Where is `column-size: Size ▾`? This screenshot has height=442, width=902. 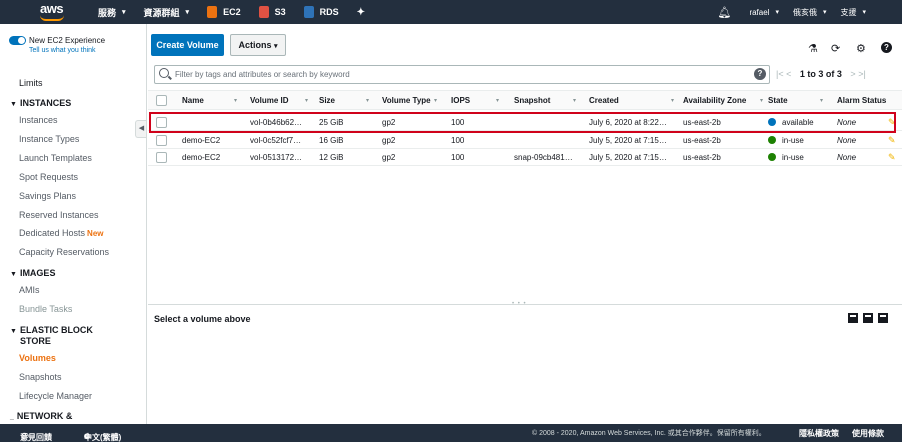 column-size: Size ▾ is located at coordinates (344, 100).